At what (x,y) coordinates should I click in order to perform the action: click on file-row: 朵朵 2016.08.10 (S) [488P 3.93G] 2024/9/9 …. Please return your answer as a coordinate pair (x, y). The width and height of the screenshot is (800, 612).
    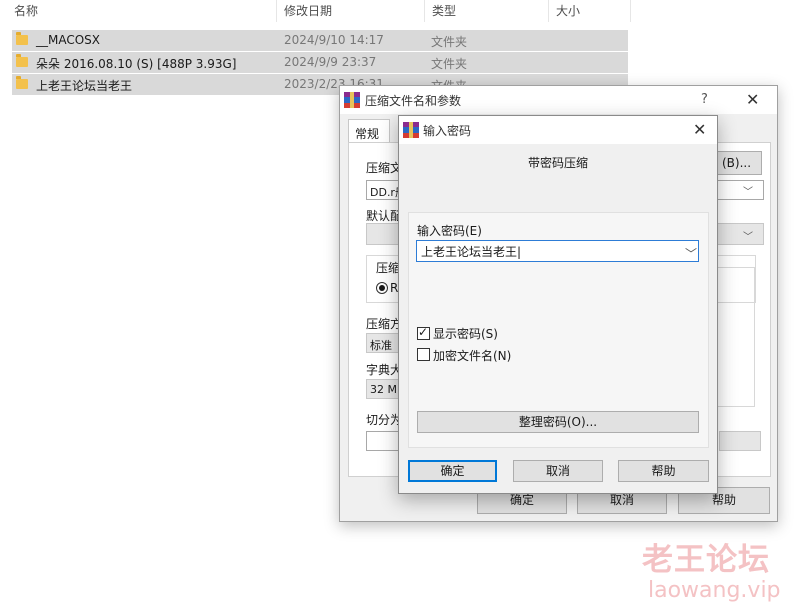
    Looking at the image, I should click on (320, 62).